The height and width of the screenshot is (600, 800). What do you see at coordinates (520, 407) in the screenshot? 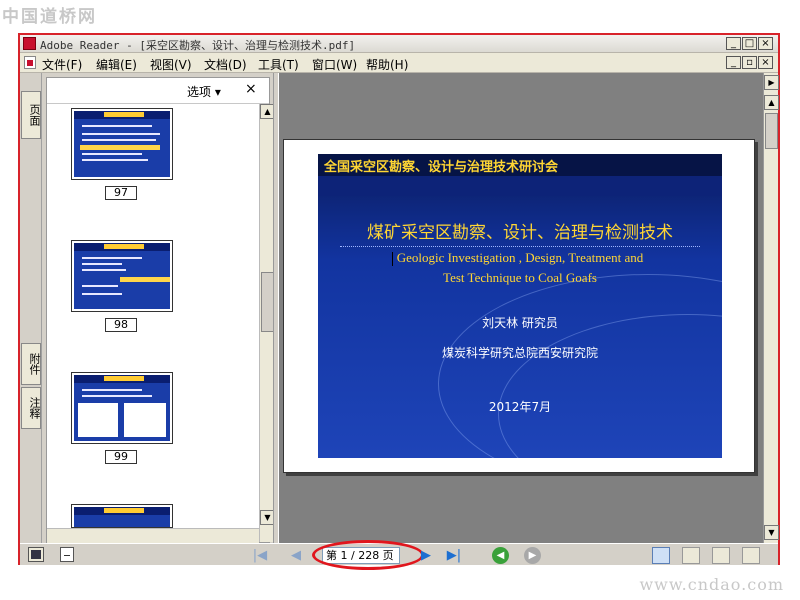
I see `slide-date: 2012年7月` at bounding box center [520, 407].